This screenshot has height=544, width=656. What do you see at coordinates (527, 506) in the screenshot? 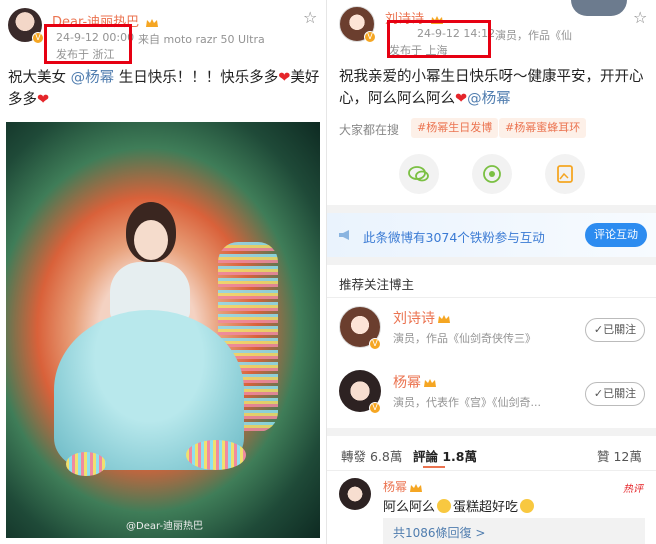
I see `yum-emoji-icon` at bounding box center [527, 506].